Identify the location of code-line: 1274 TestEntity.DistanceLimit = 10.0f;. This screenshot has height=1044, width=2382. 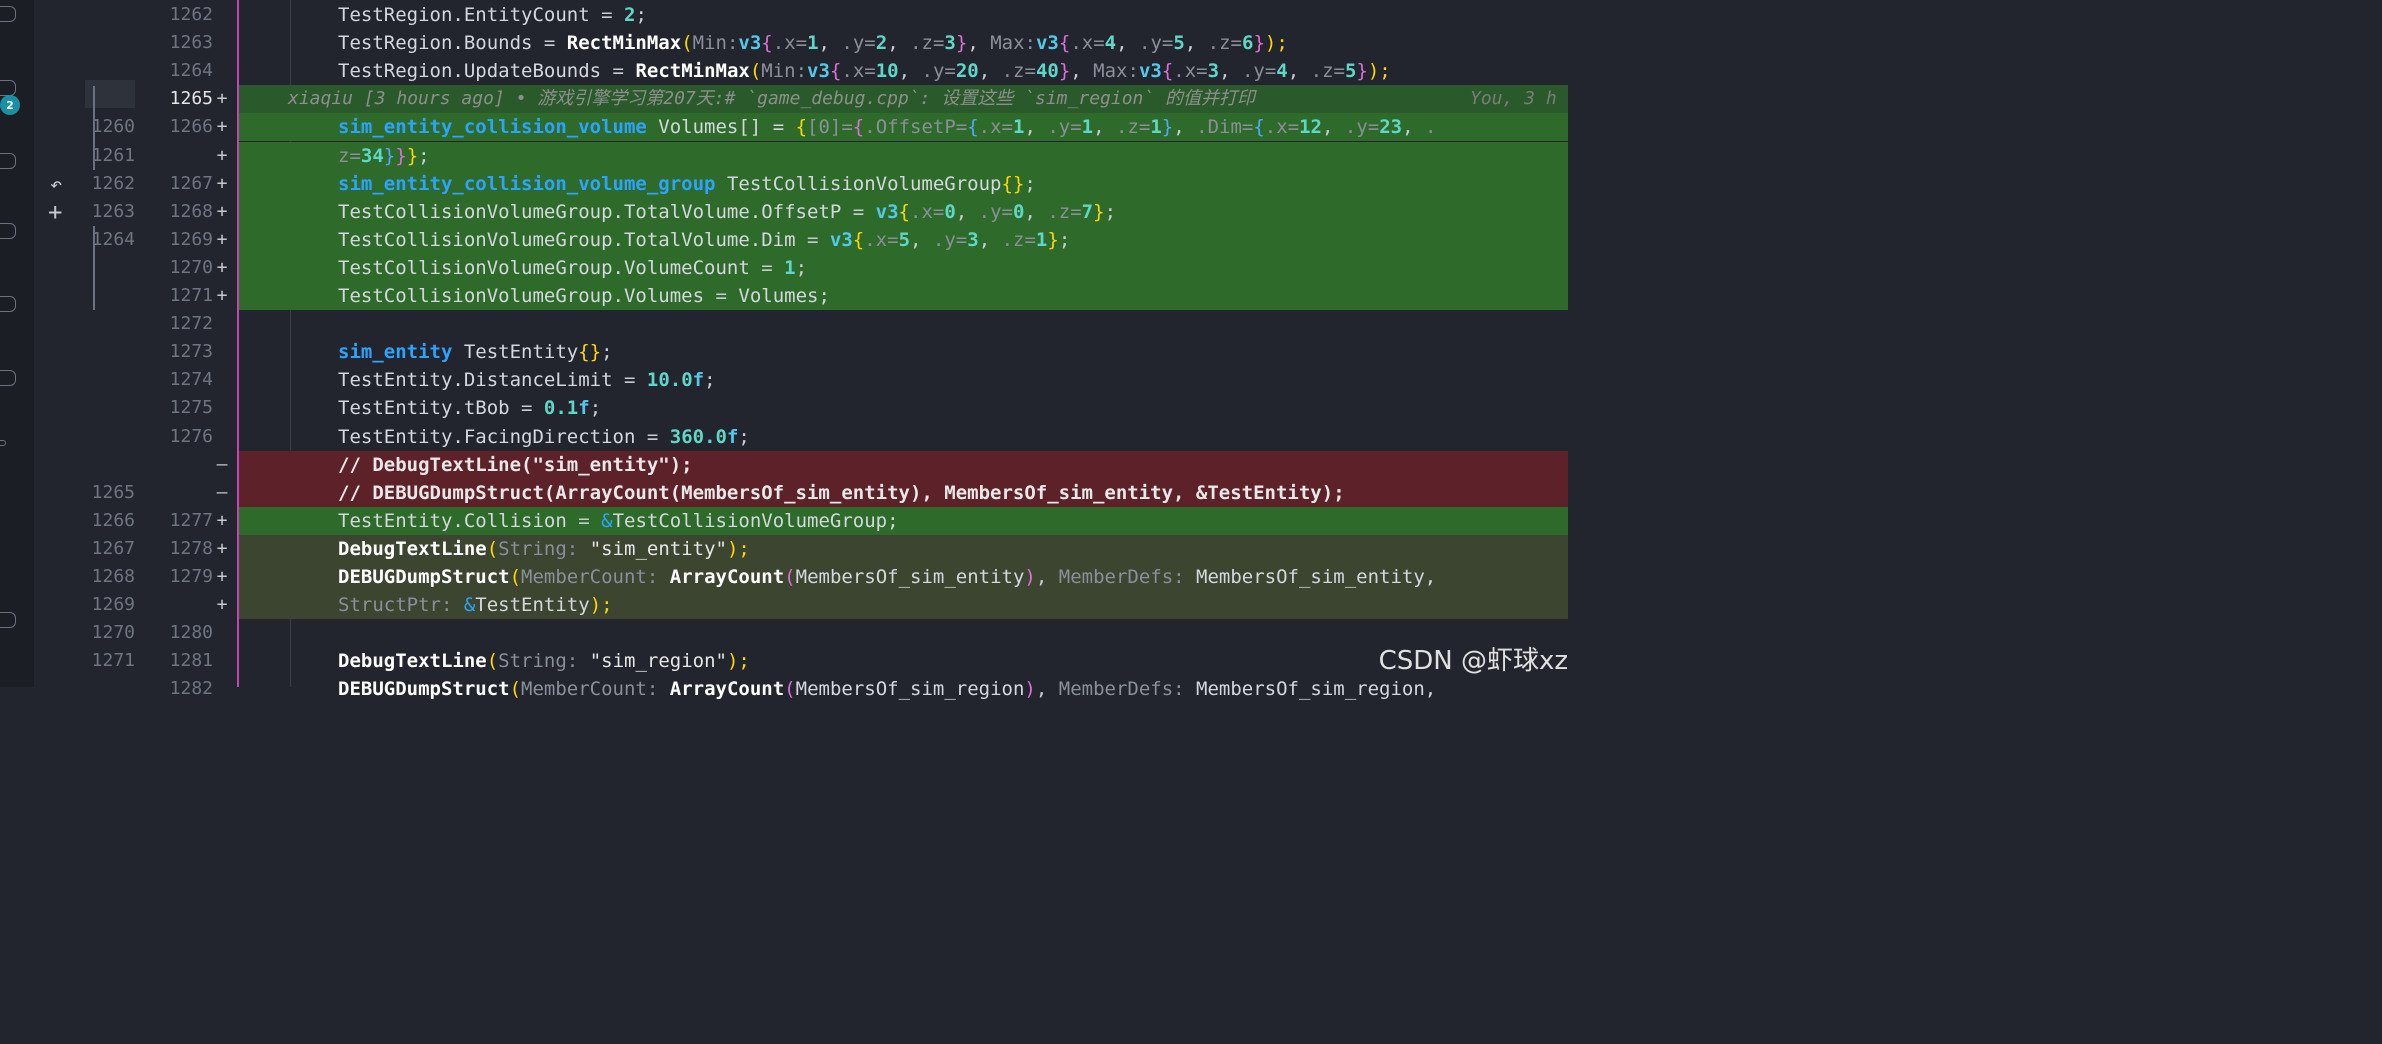
(784, 380).